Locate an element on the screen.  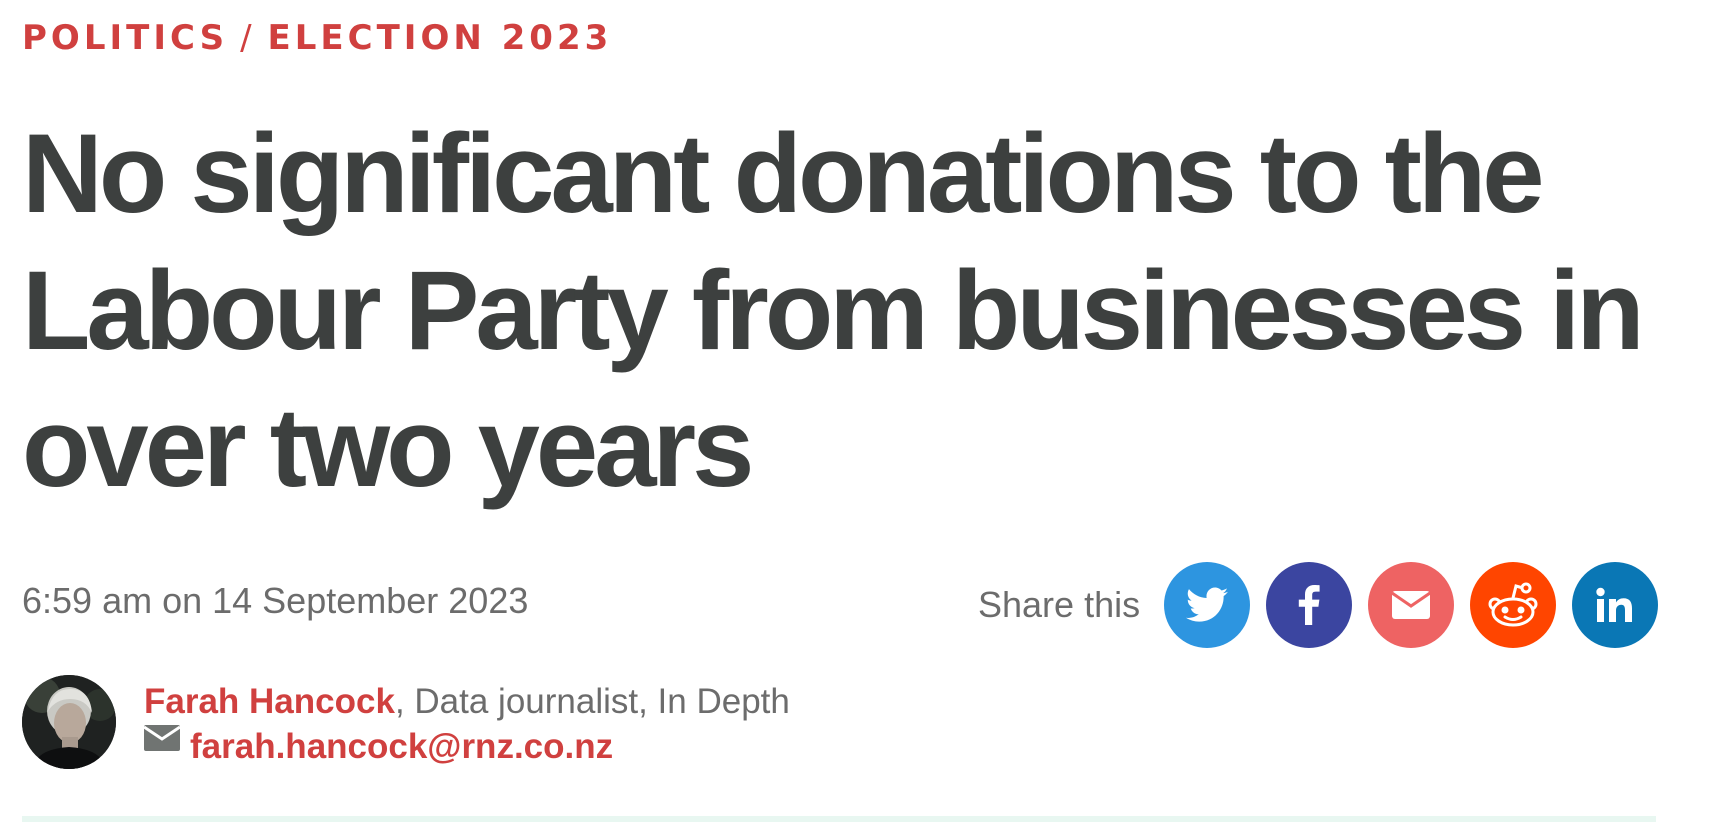
reddit-icon is located at coordinates (1513, 605).